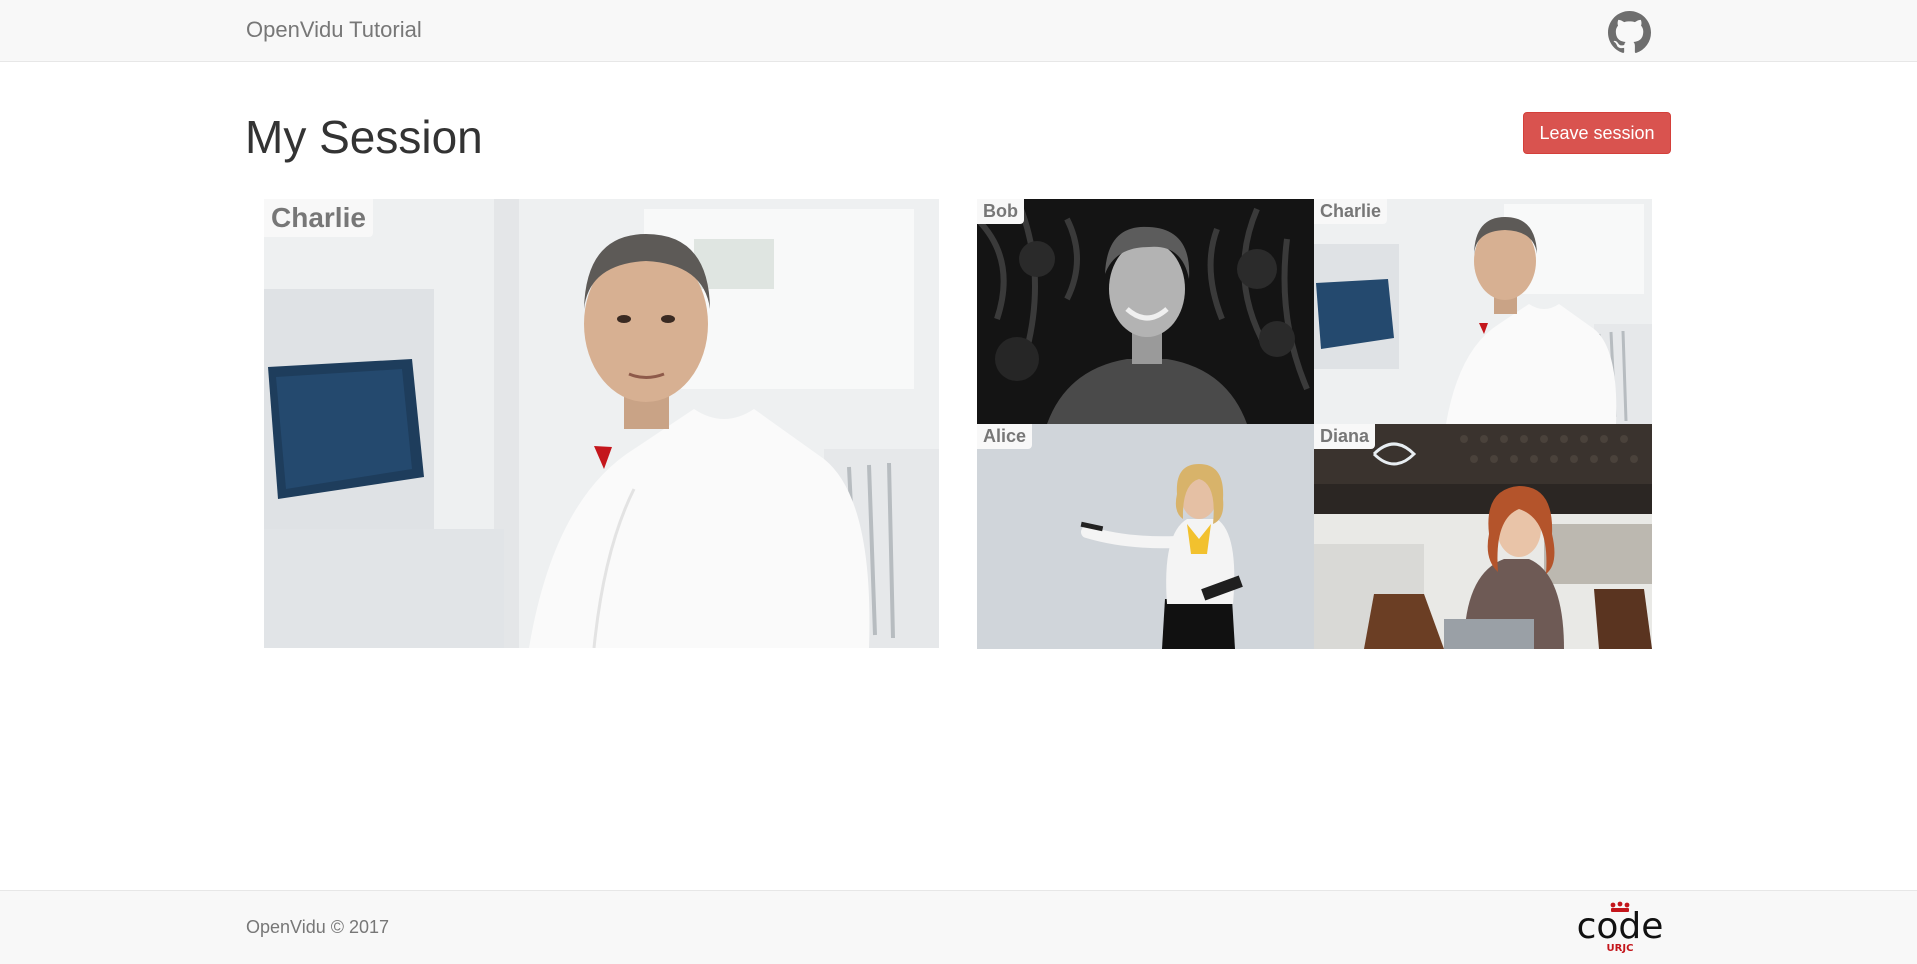  What do you see at coordinates (1597, 133) in the screenshot?
I see `leave-session-button: Leave session` at bounding box center [1597, 133].